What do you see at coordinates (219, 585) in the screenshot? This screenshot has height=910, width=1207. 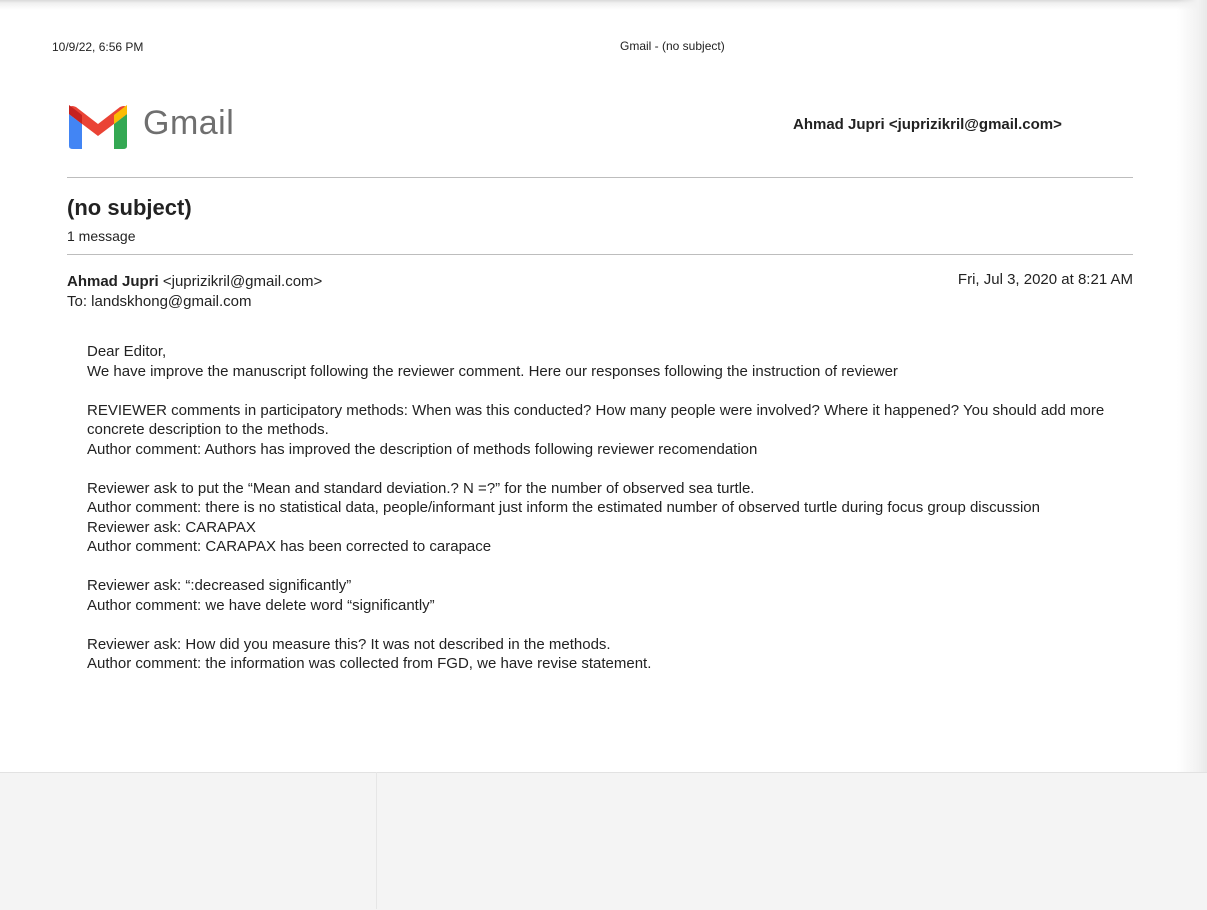 I see `reviewer-comment: Reviewer ask: “:decreased significantly”` at bounding box center [219, 585].